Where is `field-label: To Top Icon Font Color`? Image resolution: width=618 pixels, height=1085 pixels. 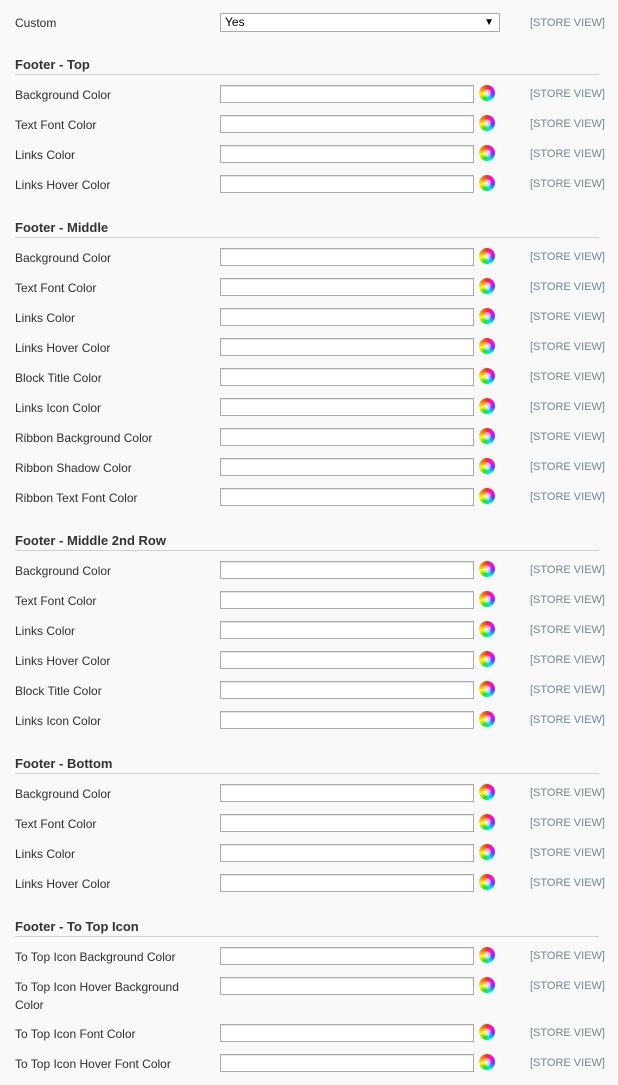
field-label: To Top Icon Font Color is located at coordinates (75, 1034).